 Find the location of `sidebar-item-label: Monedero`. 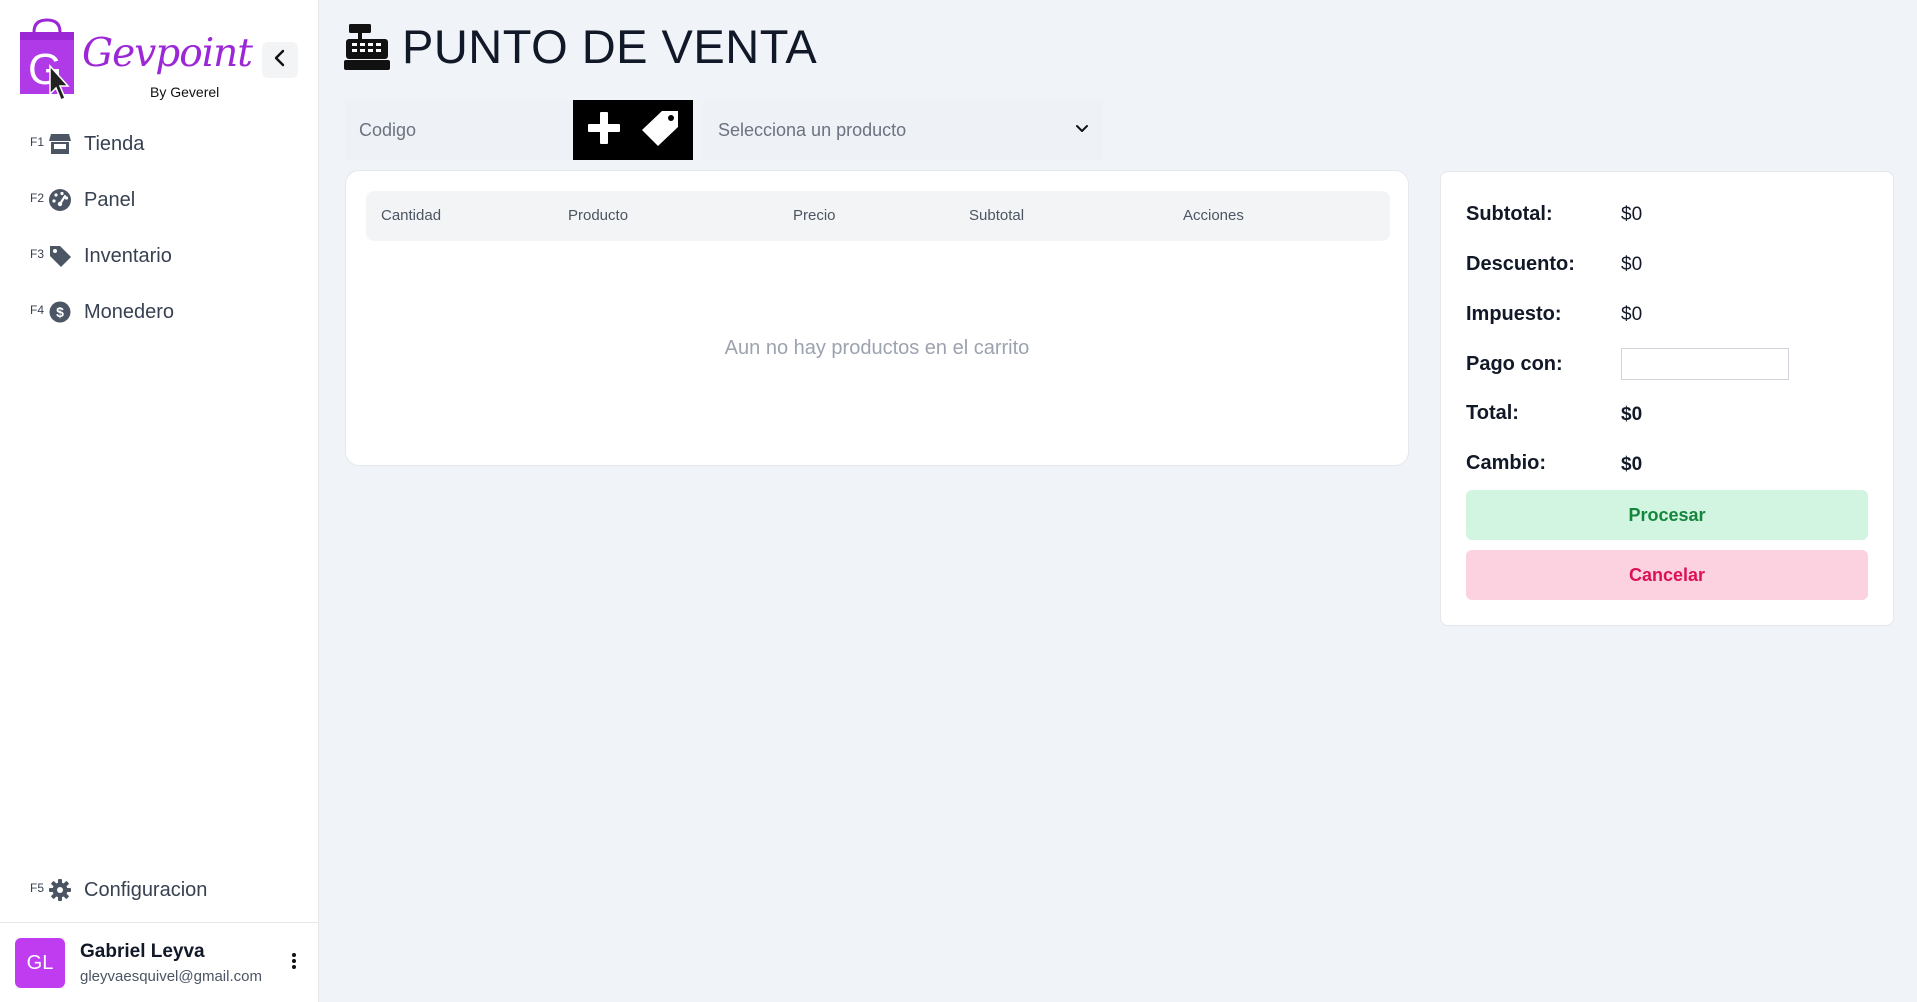

sidebar-item-label: Monedero is located at coordinates (129, 312).